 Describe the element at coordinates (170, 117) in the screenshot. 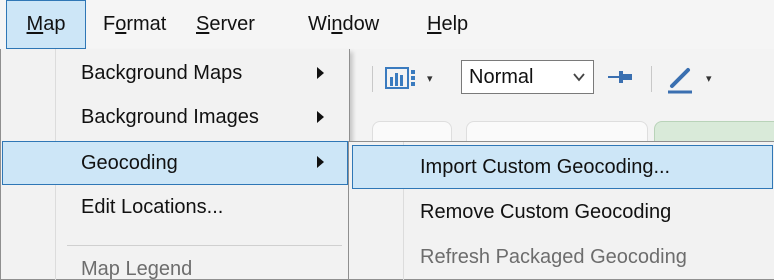

I see `menu-item-label: Background Images` at that location.